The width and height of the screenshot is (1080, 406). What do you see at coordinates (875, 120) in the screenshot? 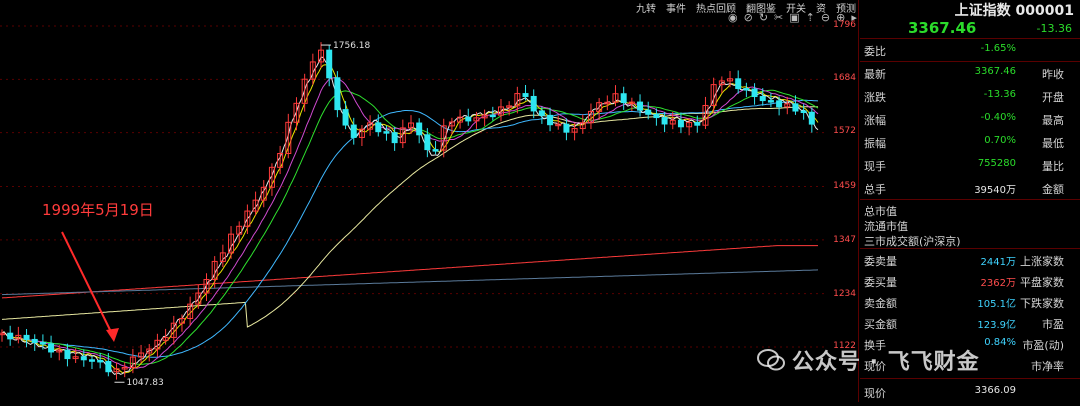
I see `row-label: 涨幅` at bounding box center [875, 120].